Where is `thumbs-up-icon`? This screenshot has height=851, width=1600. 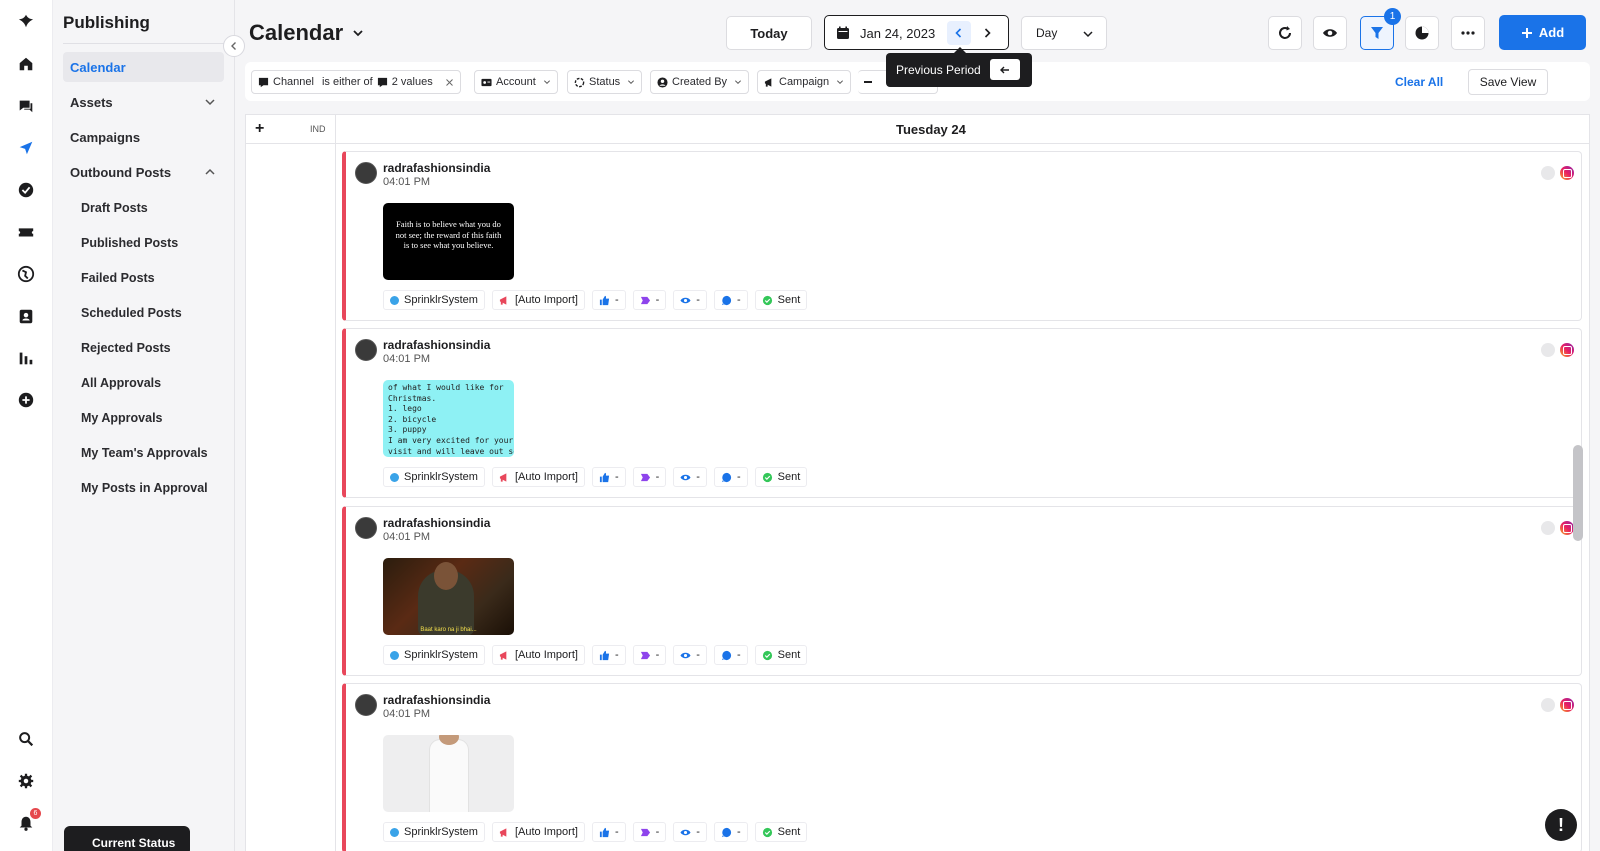
thumbs-up-icon is located at coordinates (604, 832).